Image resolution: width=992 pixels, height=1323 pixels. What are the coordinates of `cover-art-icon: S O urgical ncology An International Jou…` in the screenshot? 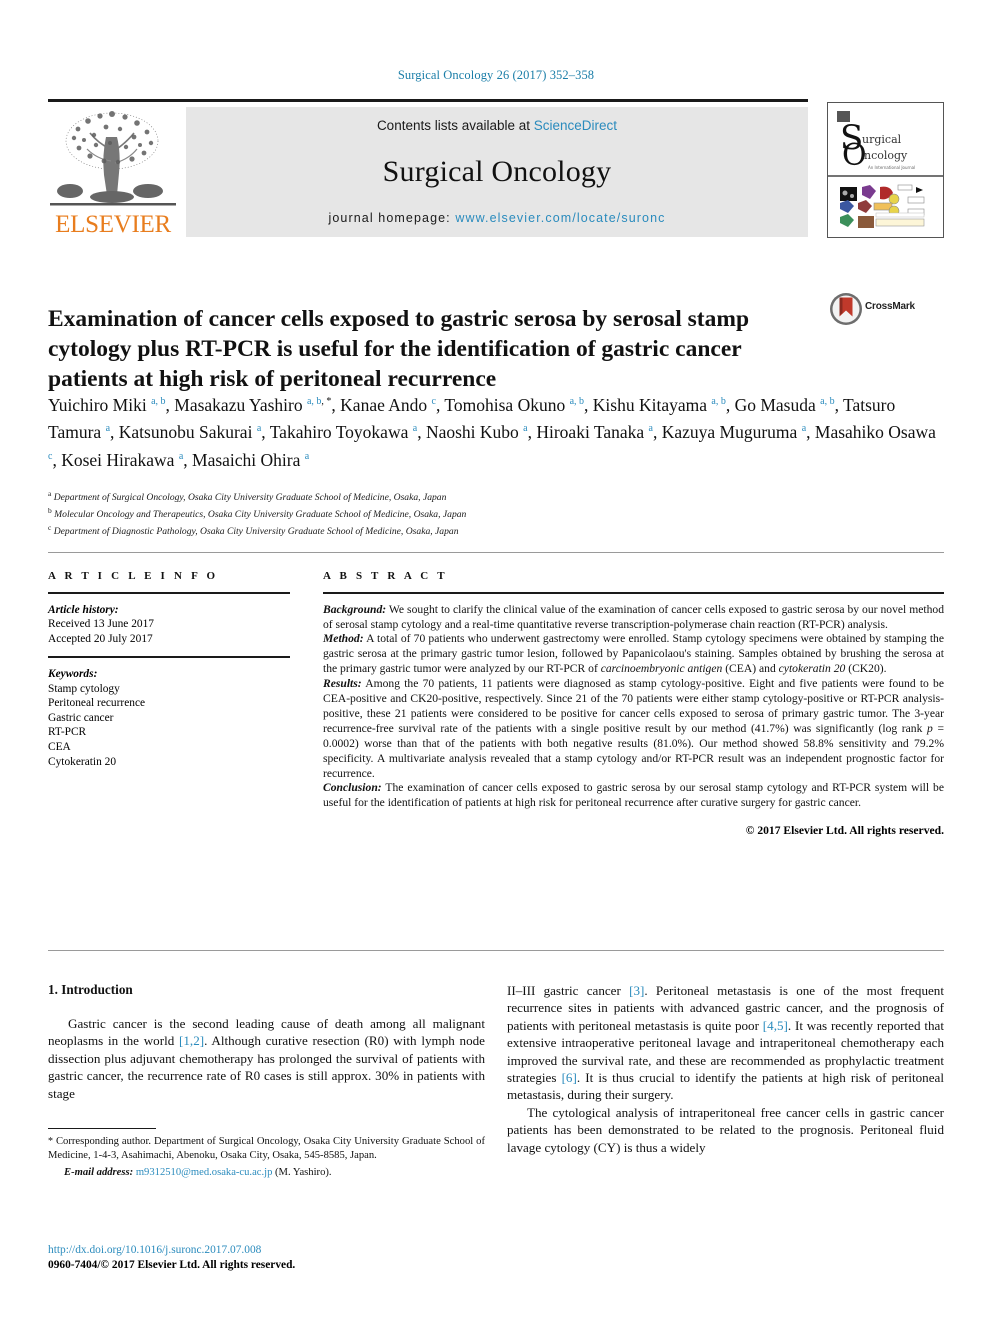 It's located at (885, 170).